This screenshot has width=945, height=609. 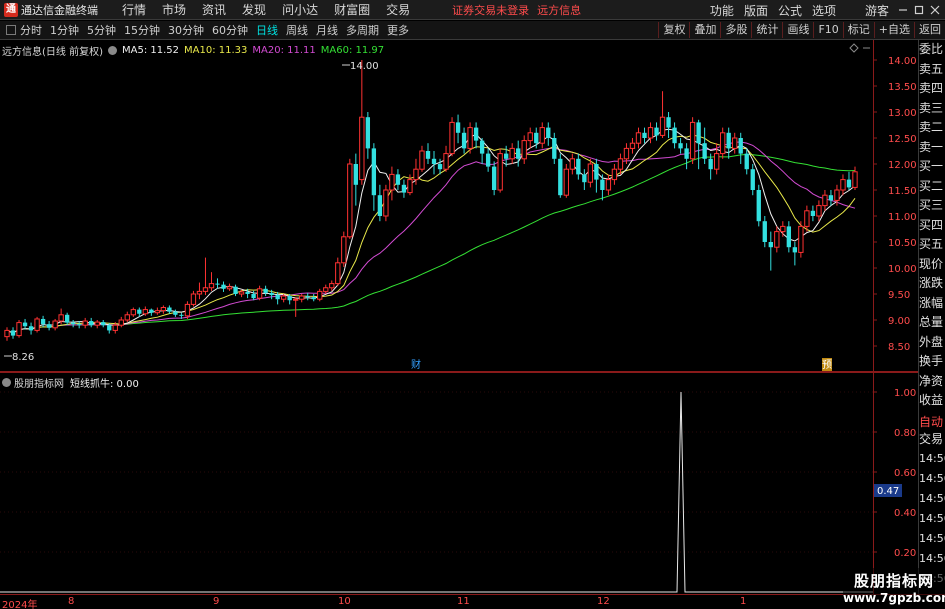 I want to click on menu-item-trade: 交易, so click(x=398, y=9).